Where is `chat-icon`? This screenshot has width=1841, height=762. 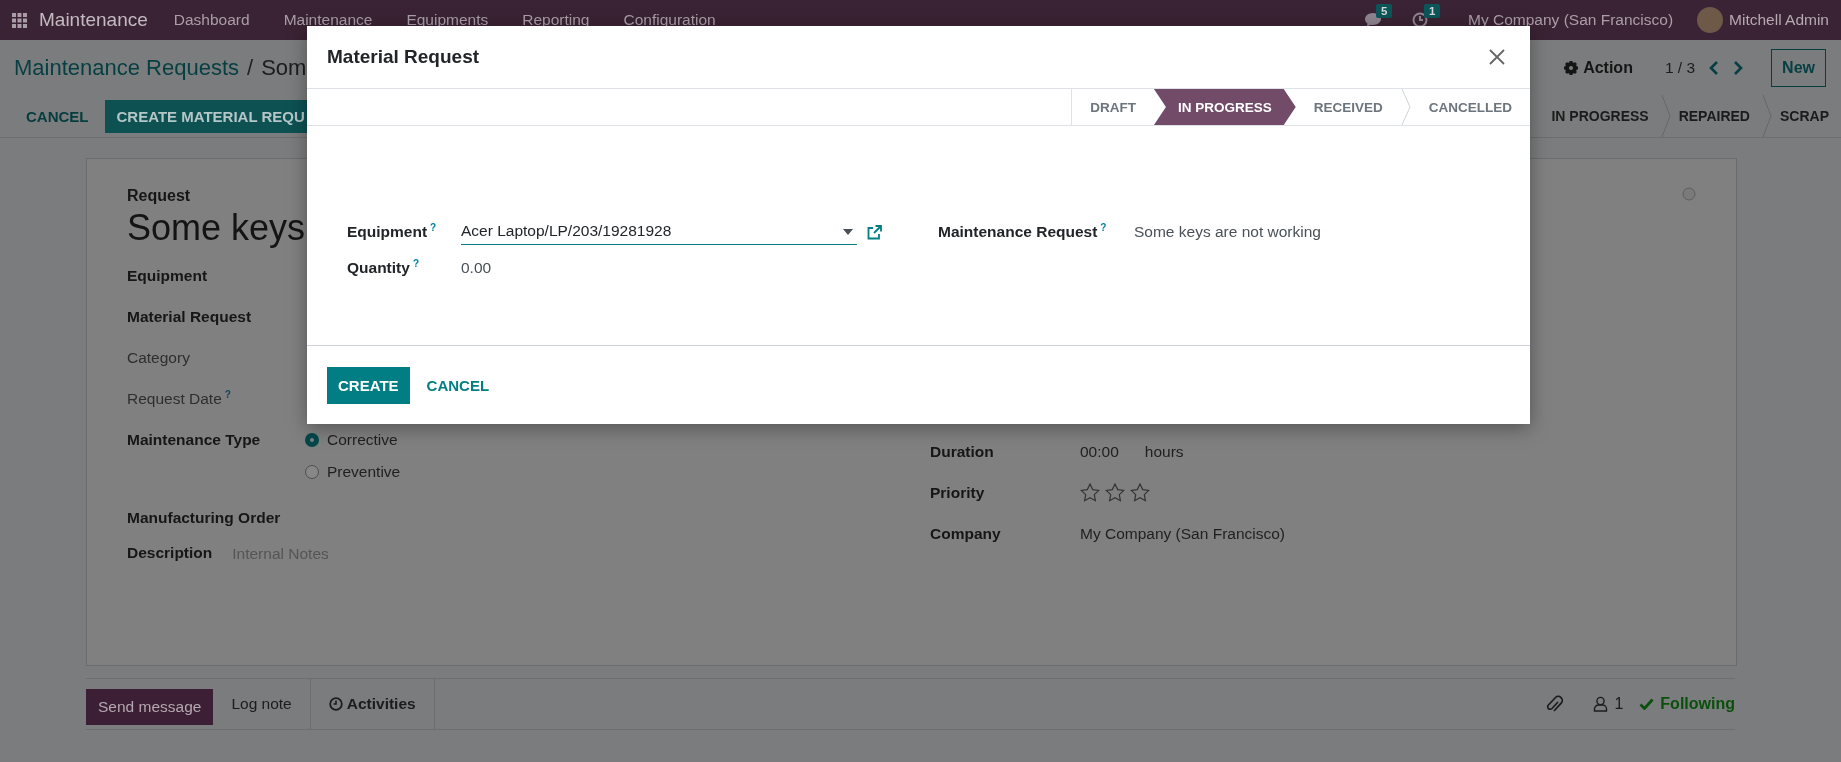 chat-icon is located at coordinates (1373, 20).